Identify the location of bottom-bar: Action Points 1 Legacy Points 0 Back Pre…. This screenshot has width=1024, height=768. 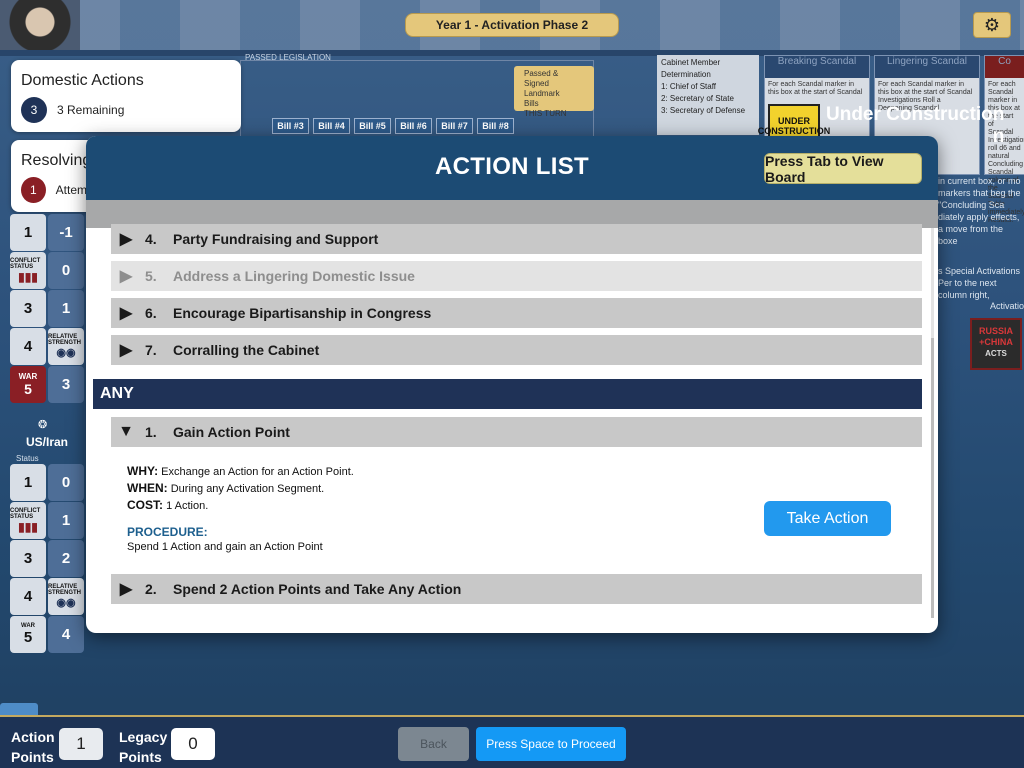
(512, 741).